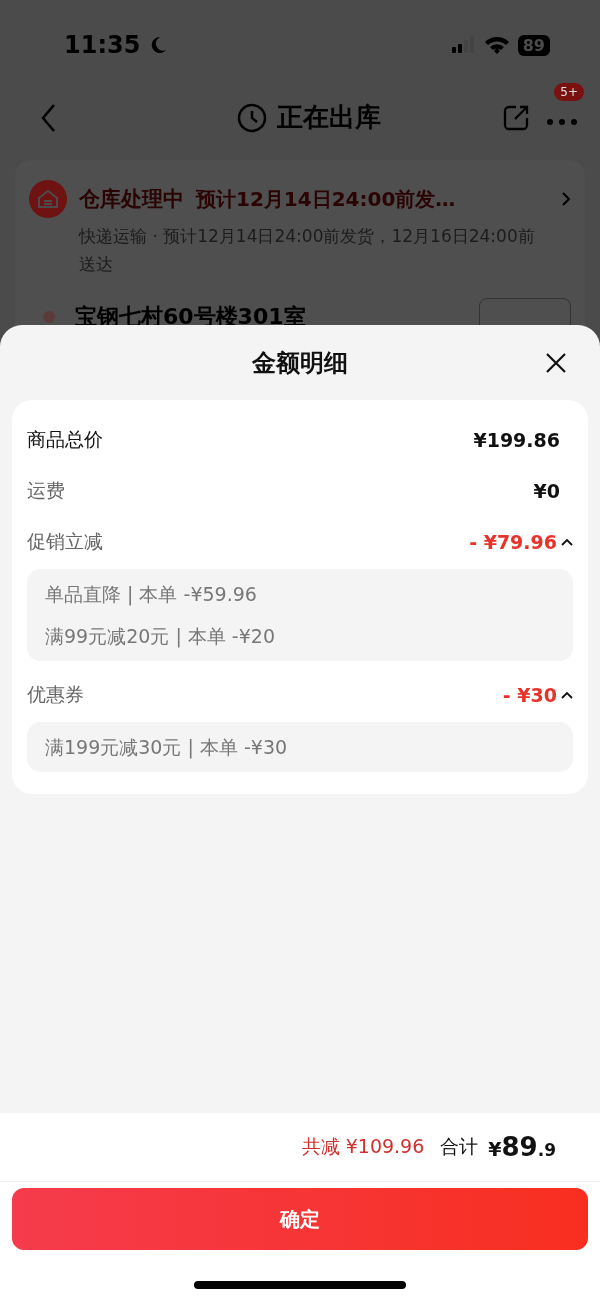  What do you see at coordinates (160, 636) in the screenshot?
I see `discount-detail: 满99元减20元 | 本单 -¥20` at bounding box center [160, 636].